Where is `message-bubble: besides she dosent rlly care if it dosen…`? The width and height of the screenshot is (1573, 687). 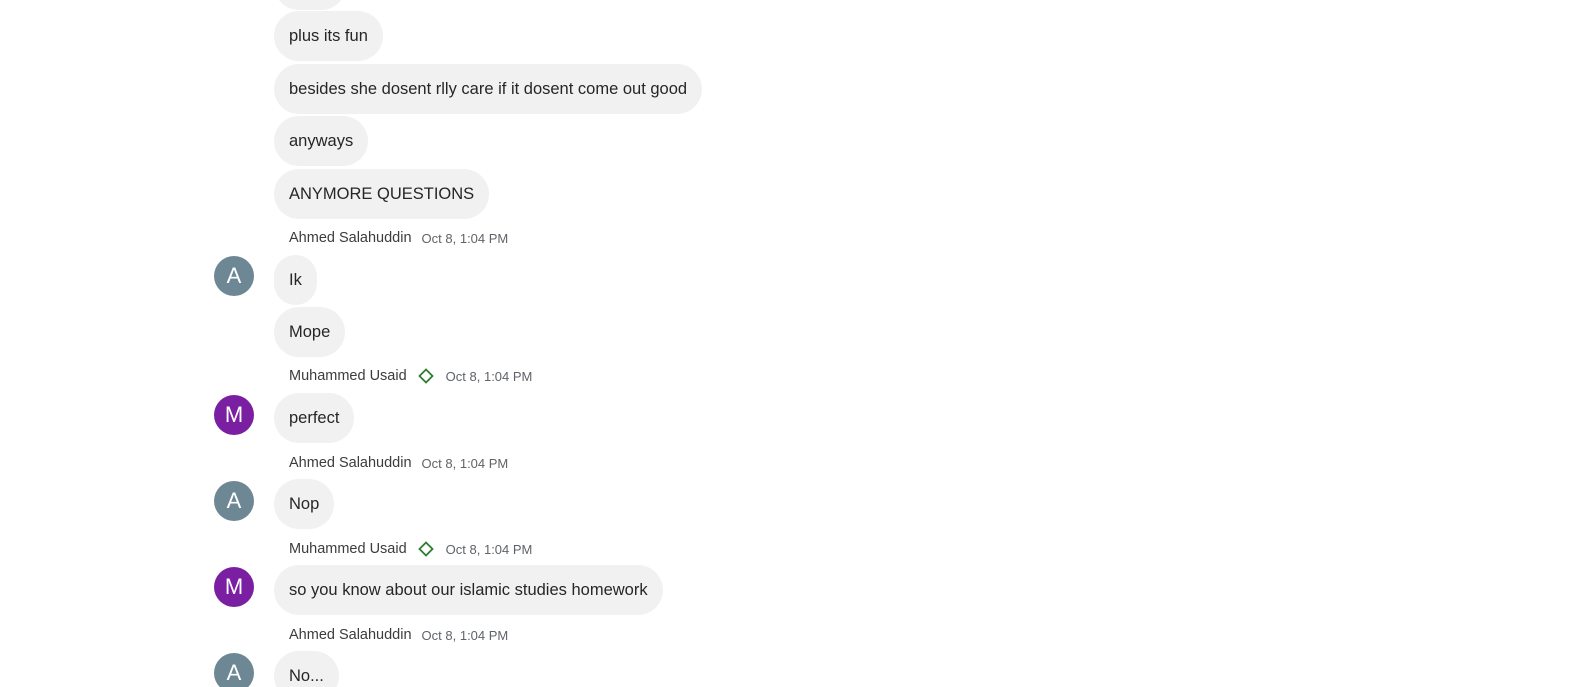
message-bubble: besides she dosent rlly care if it dosen… is located at coordinates (488, 89).